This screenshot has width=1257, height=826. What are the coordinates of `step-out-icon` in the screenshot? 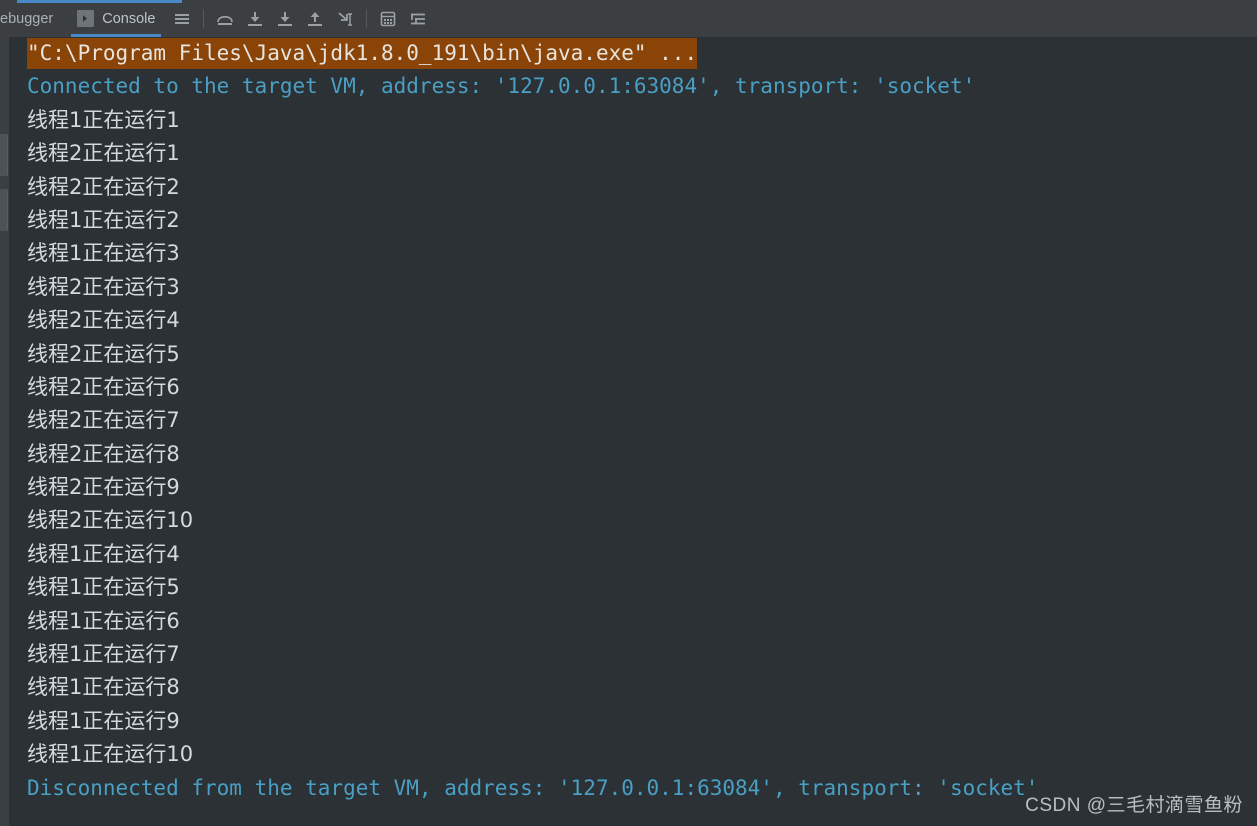 It's located at (315, 18).